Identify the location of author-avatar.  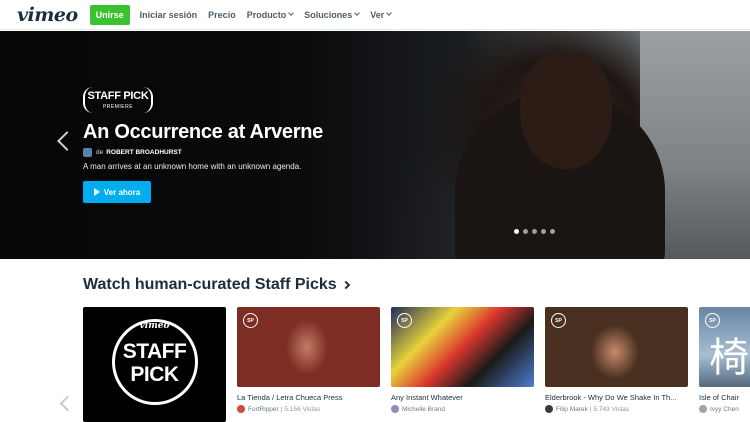
(87, 152).